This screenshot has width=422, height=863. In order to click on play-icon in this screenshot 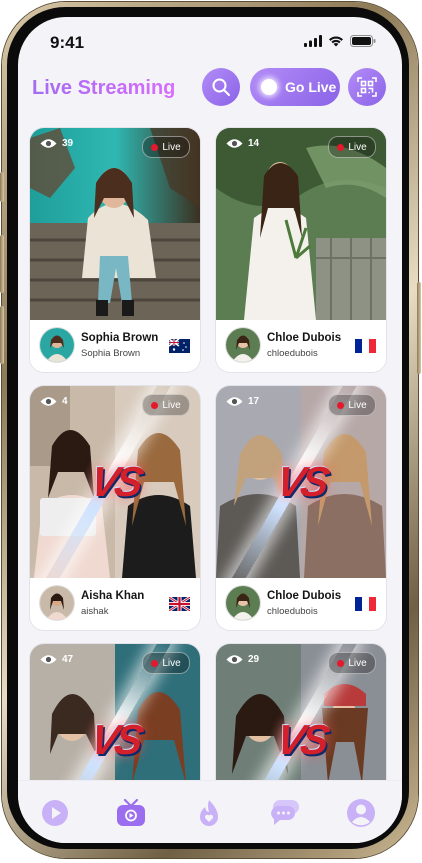, I will do `click(55, 813)`.